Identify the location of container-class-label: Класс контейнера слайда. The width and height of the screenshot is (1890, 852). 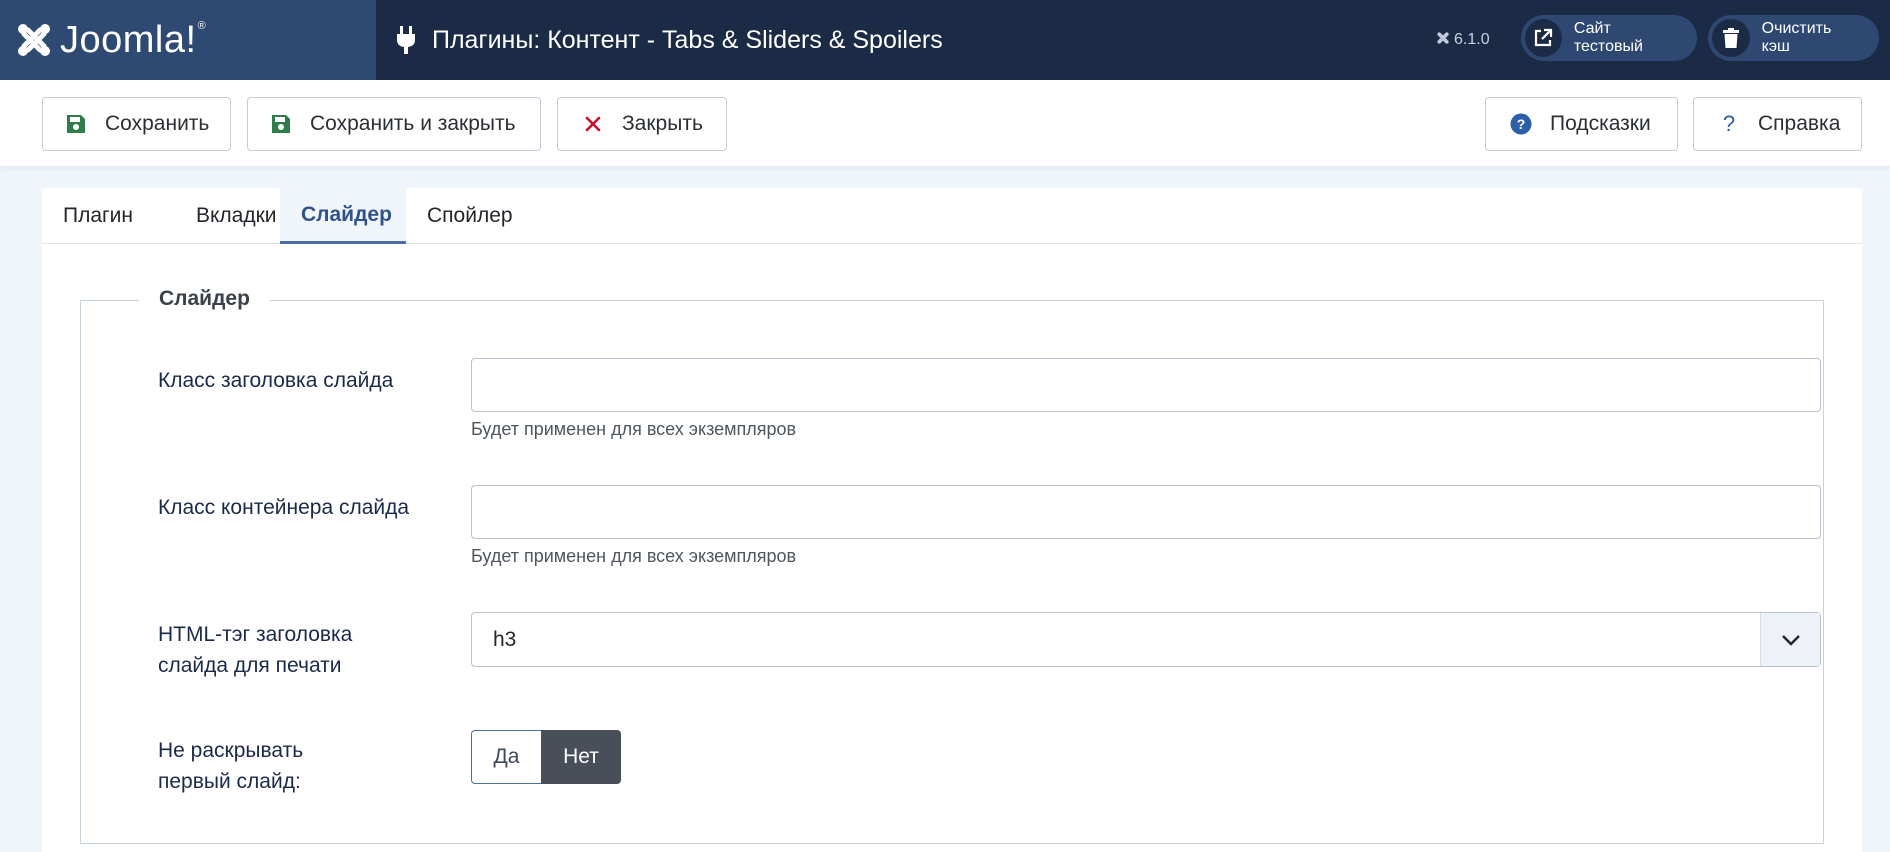
(284, 507).